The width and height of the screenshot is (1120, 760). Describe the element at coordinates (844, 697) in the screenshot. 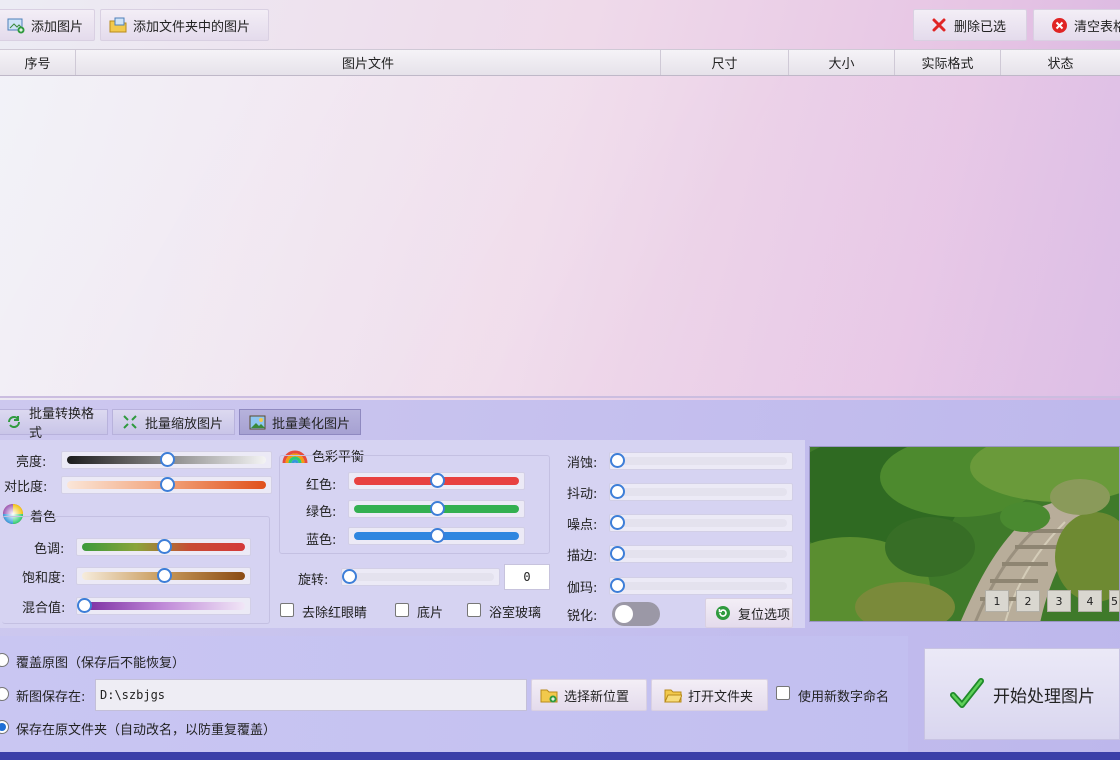

I see `numeric-naming-label: 使用新数字命名` at that location.